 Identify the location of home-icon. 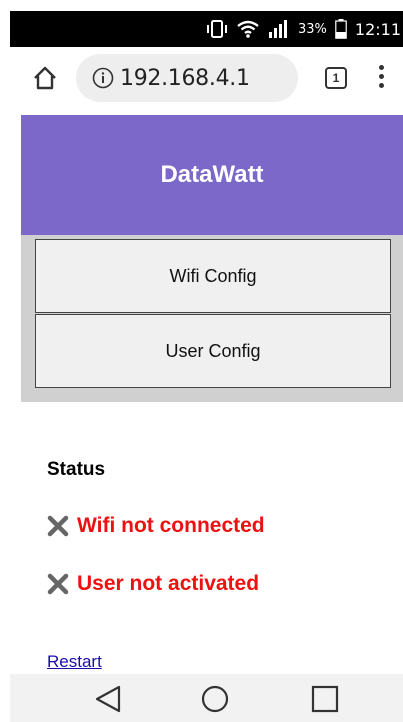
(45, 78).